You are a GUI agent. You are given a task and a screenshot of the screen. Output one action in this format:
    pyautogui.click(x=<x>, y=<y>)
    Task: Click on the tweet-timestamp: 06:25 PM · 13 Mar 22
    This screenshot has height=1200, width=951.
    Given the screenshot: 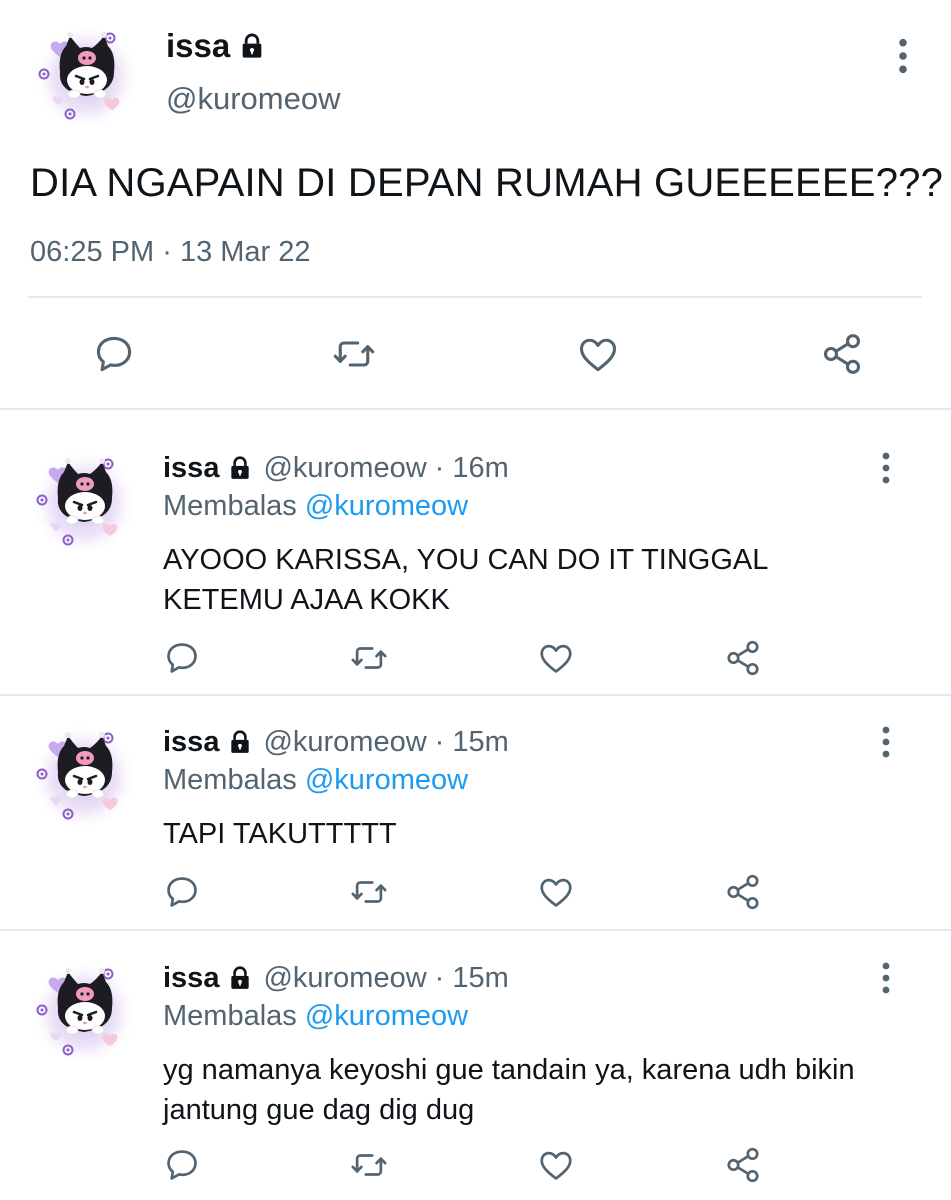 What is the action you would take?
    pyautogui.click(x=170, y=252)
    